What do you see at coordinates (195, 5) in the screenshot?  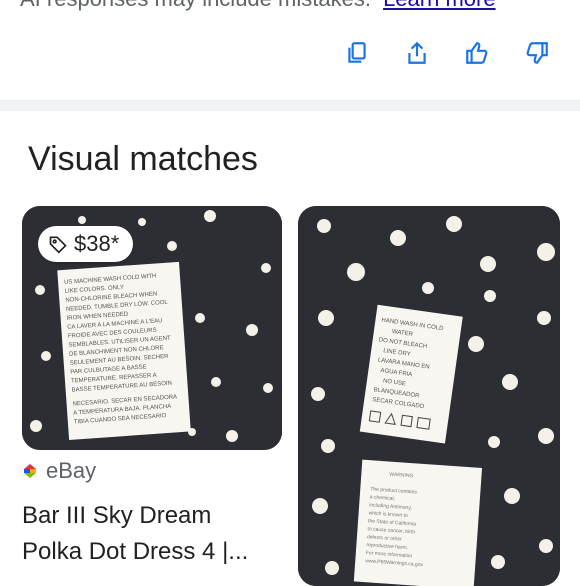 I see `disclaimer-text: AI responses may include mistakes.` at bounding box center [195, 5].